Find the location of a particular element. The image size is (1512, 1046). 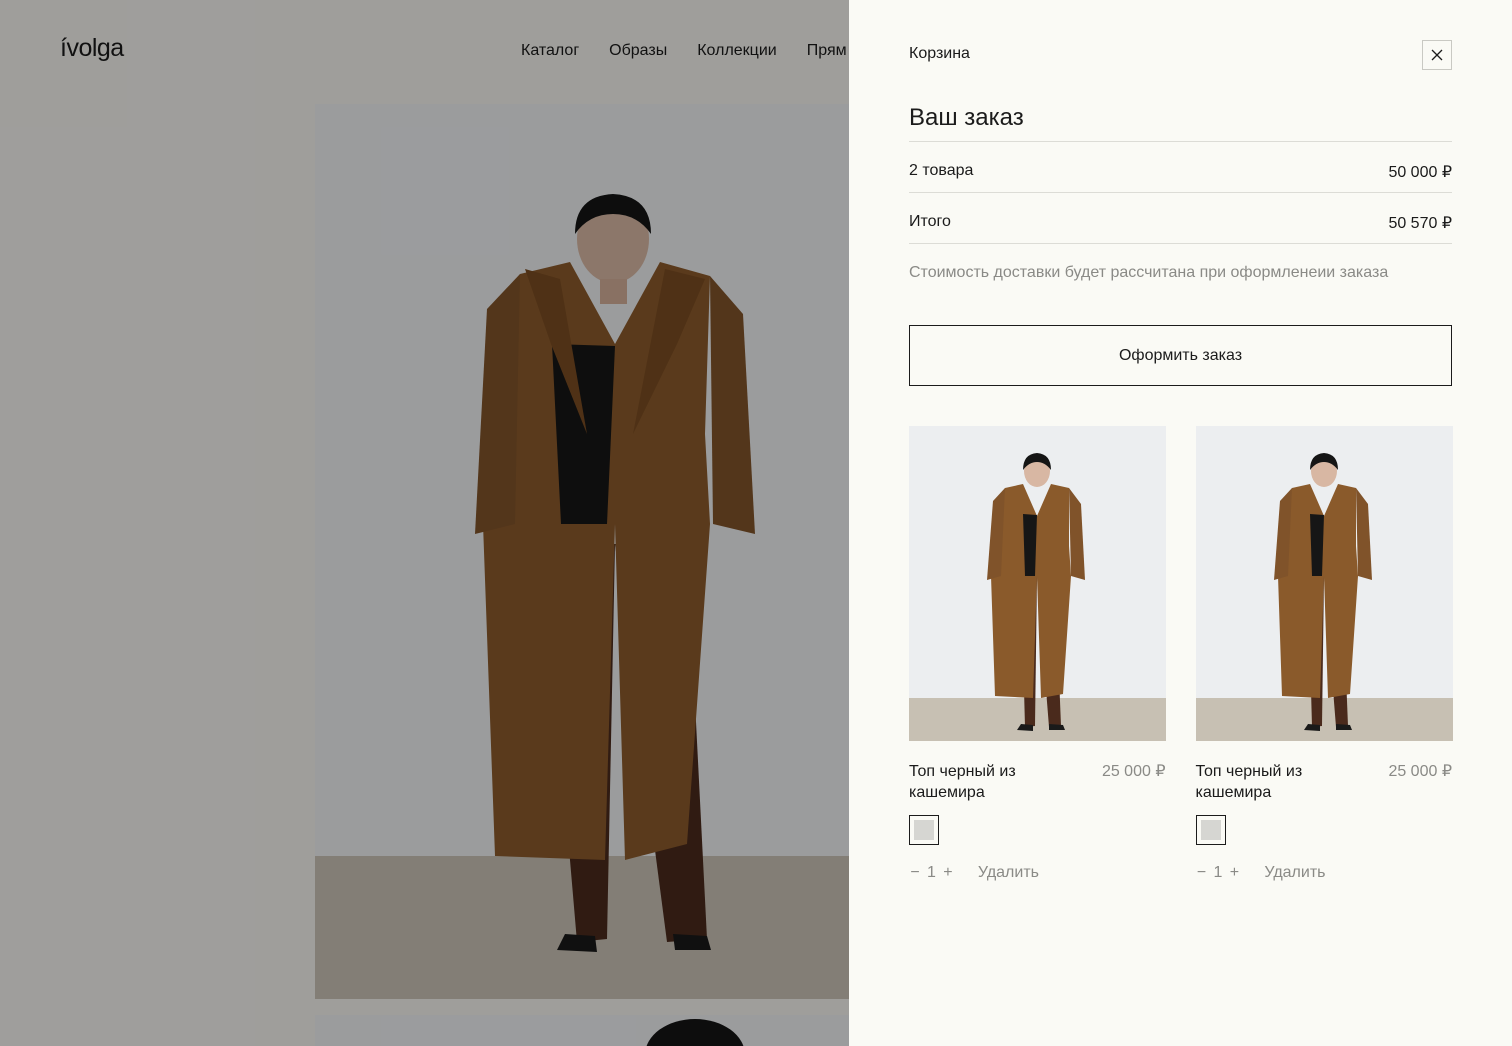

checkout-button: Оформить заказ is located at coordinates (1180, 355).